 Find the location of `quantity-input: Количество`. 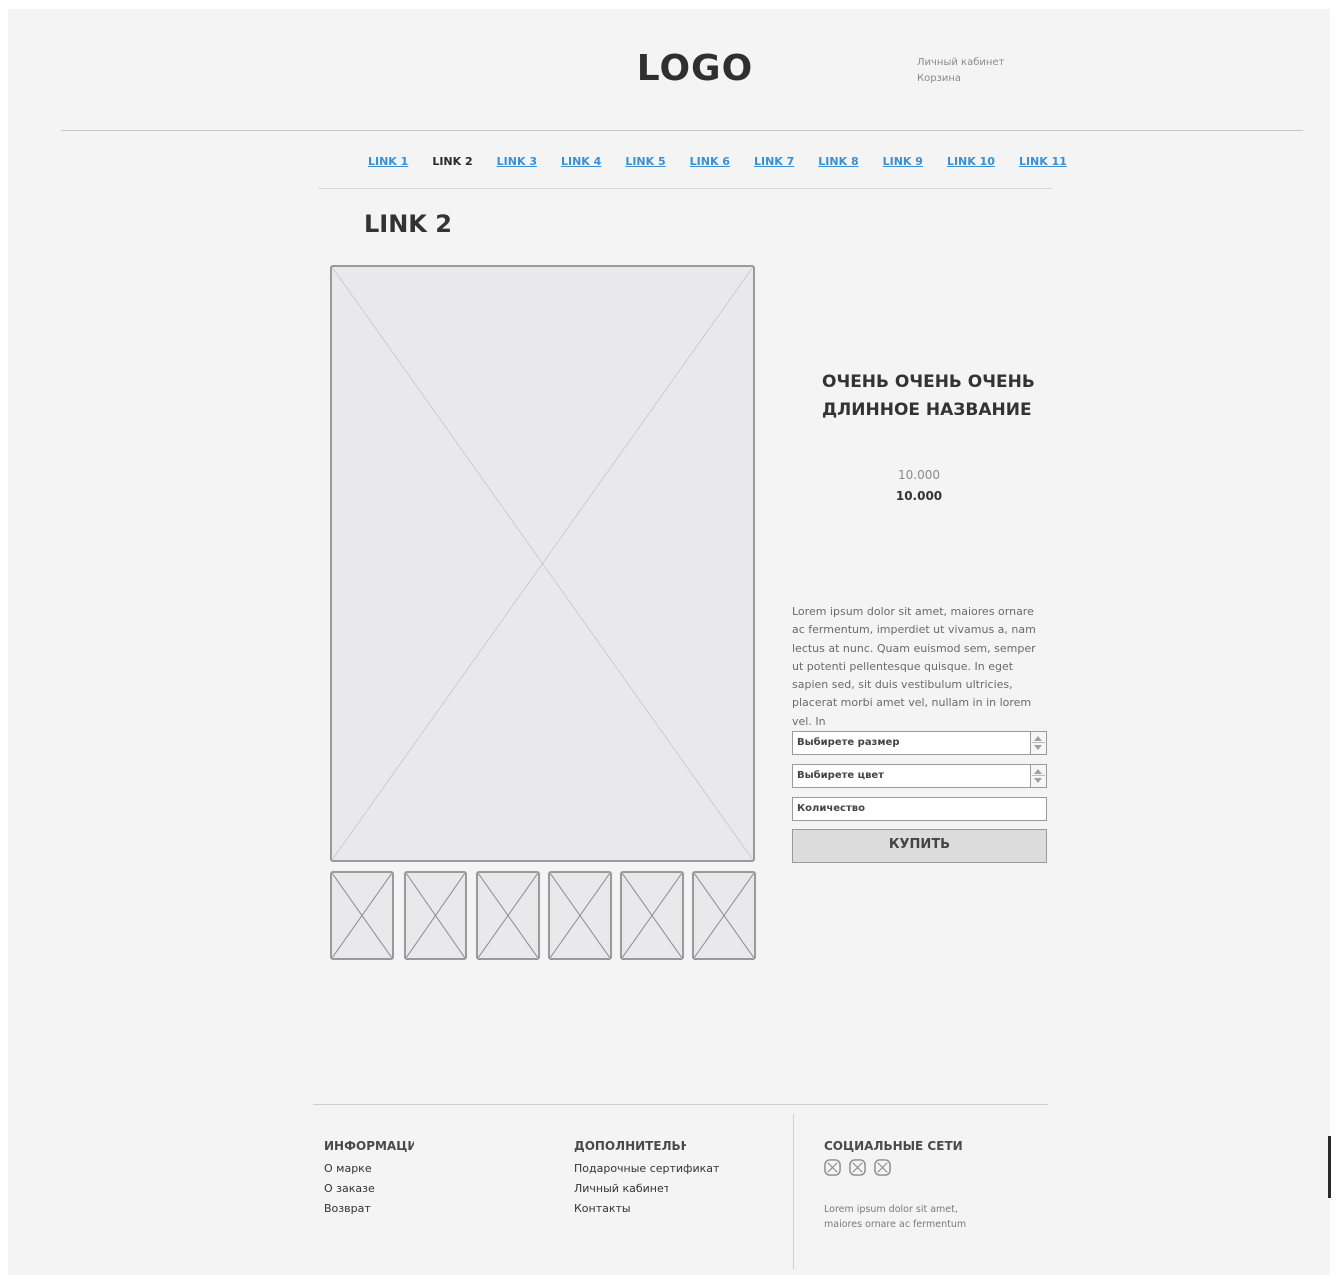

quantity-input: Количество is located at coordinates (919, 809).